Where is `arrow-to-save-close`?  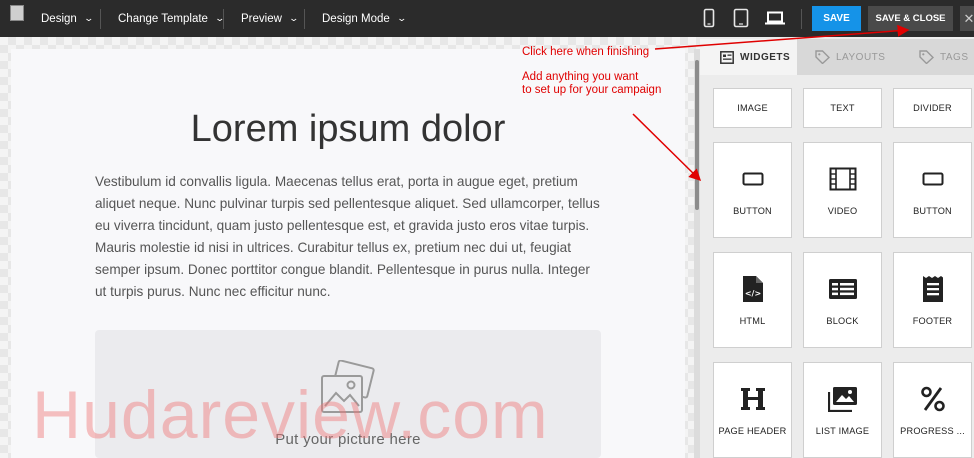
arrow-to-save-close is located at coordinates (782, 37).